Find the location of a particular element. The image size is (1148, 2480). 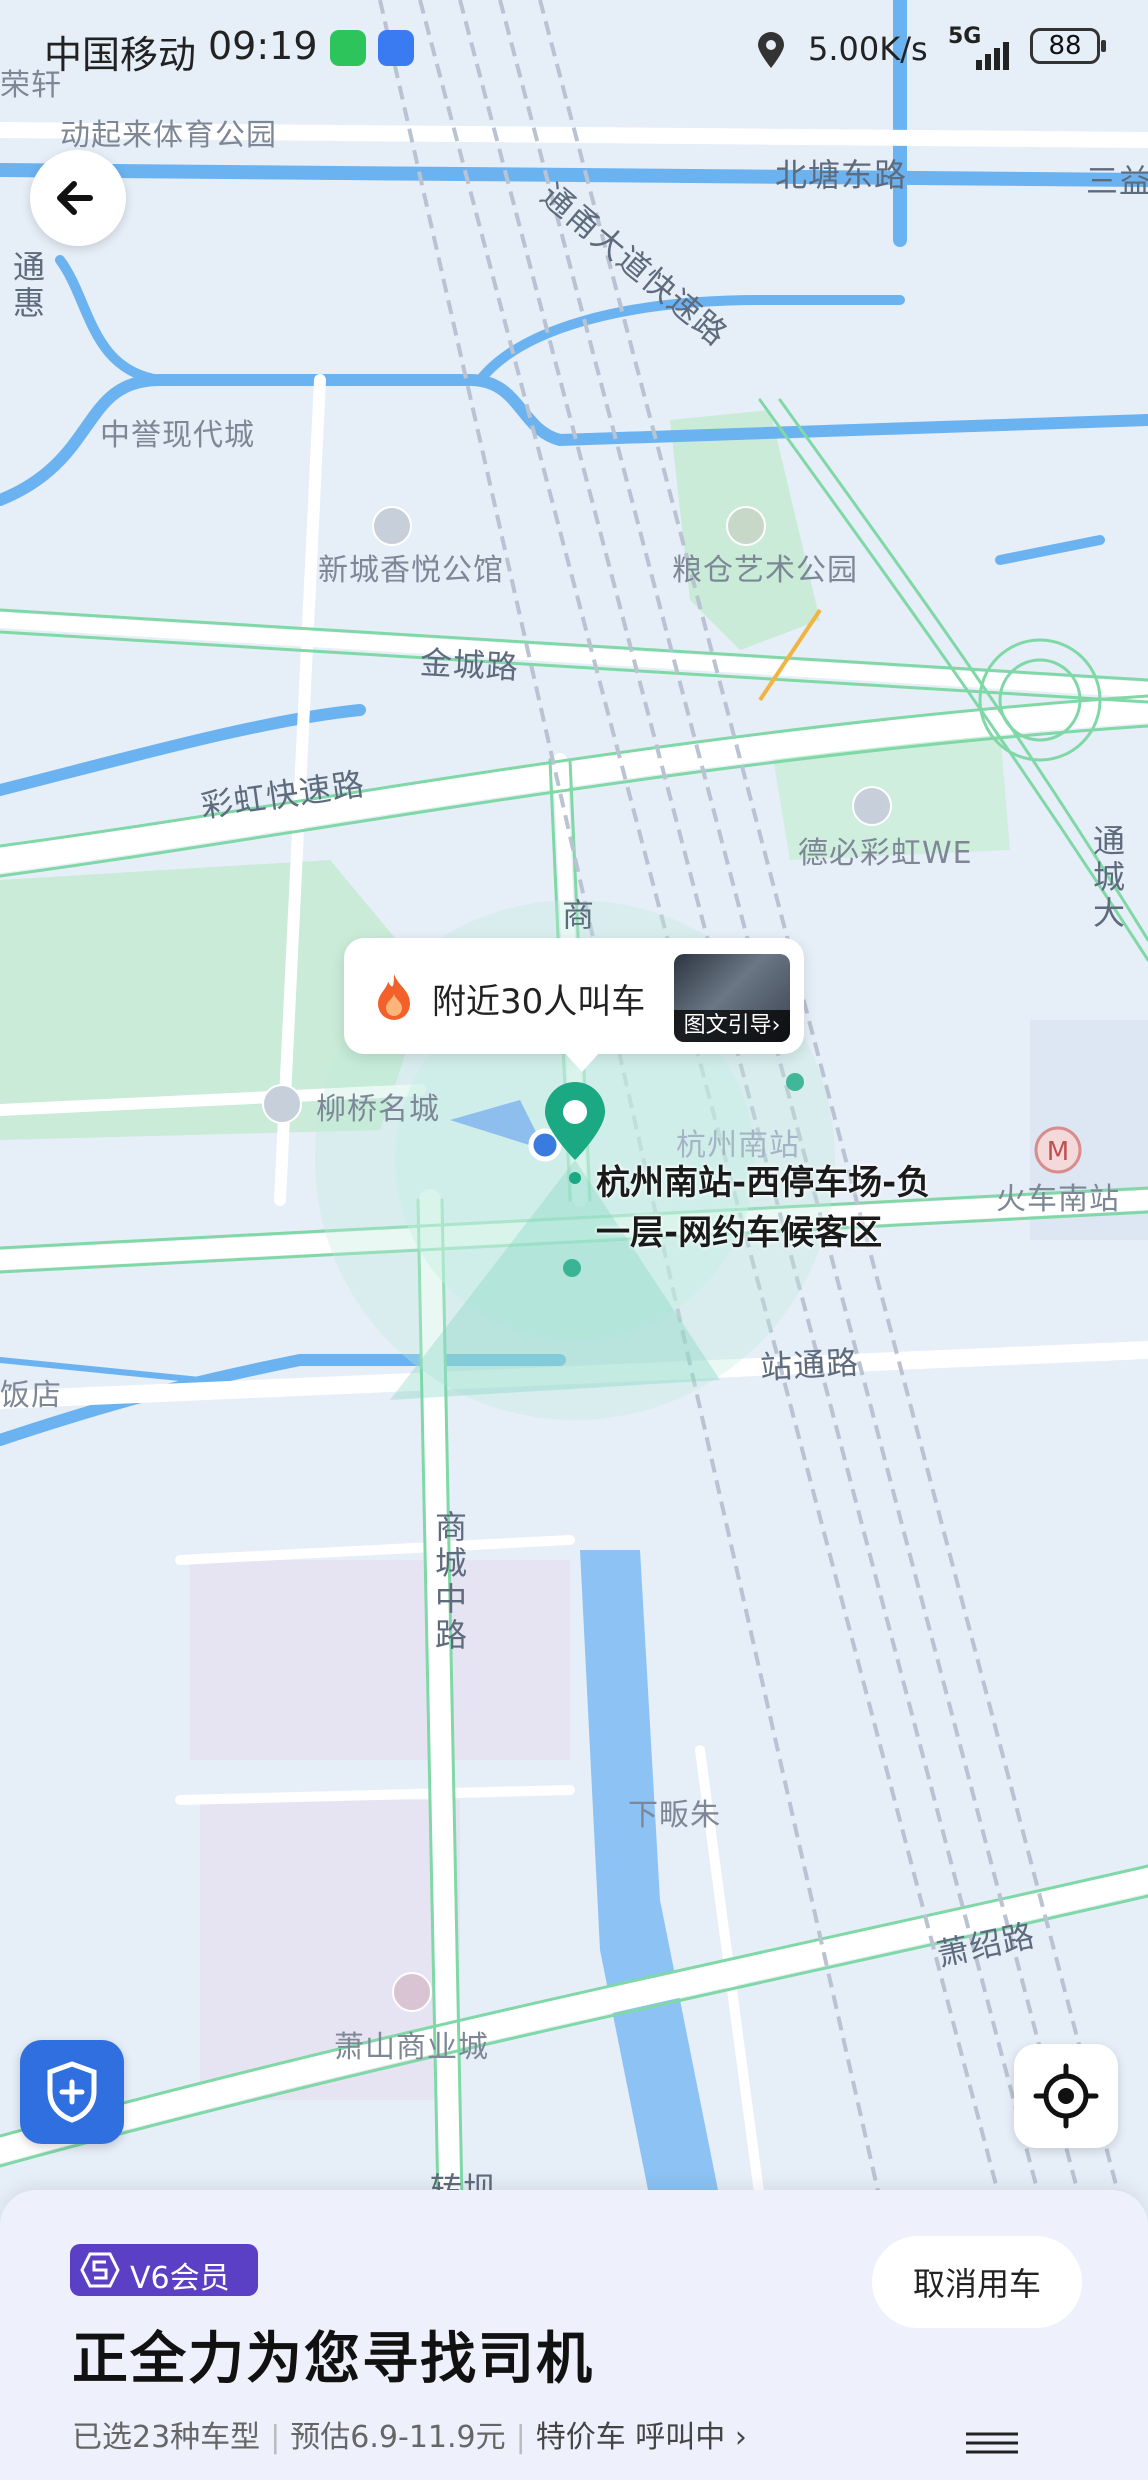

poi-label: 新城香悦公馆 is located at coordinates (411, 570).